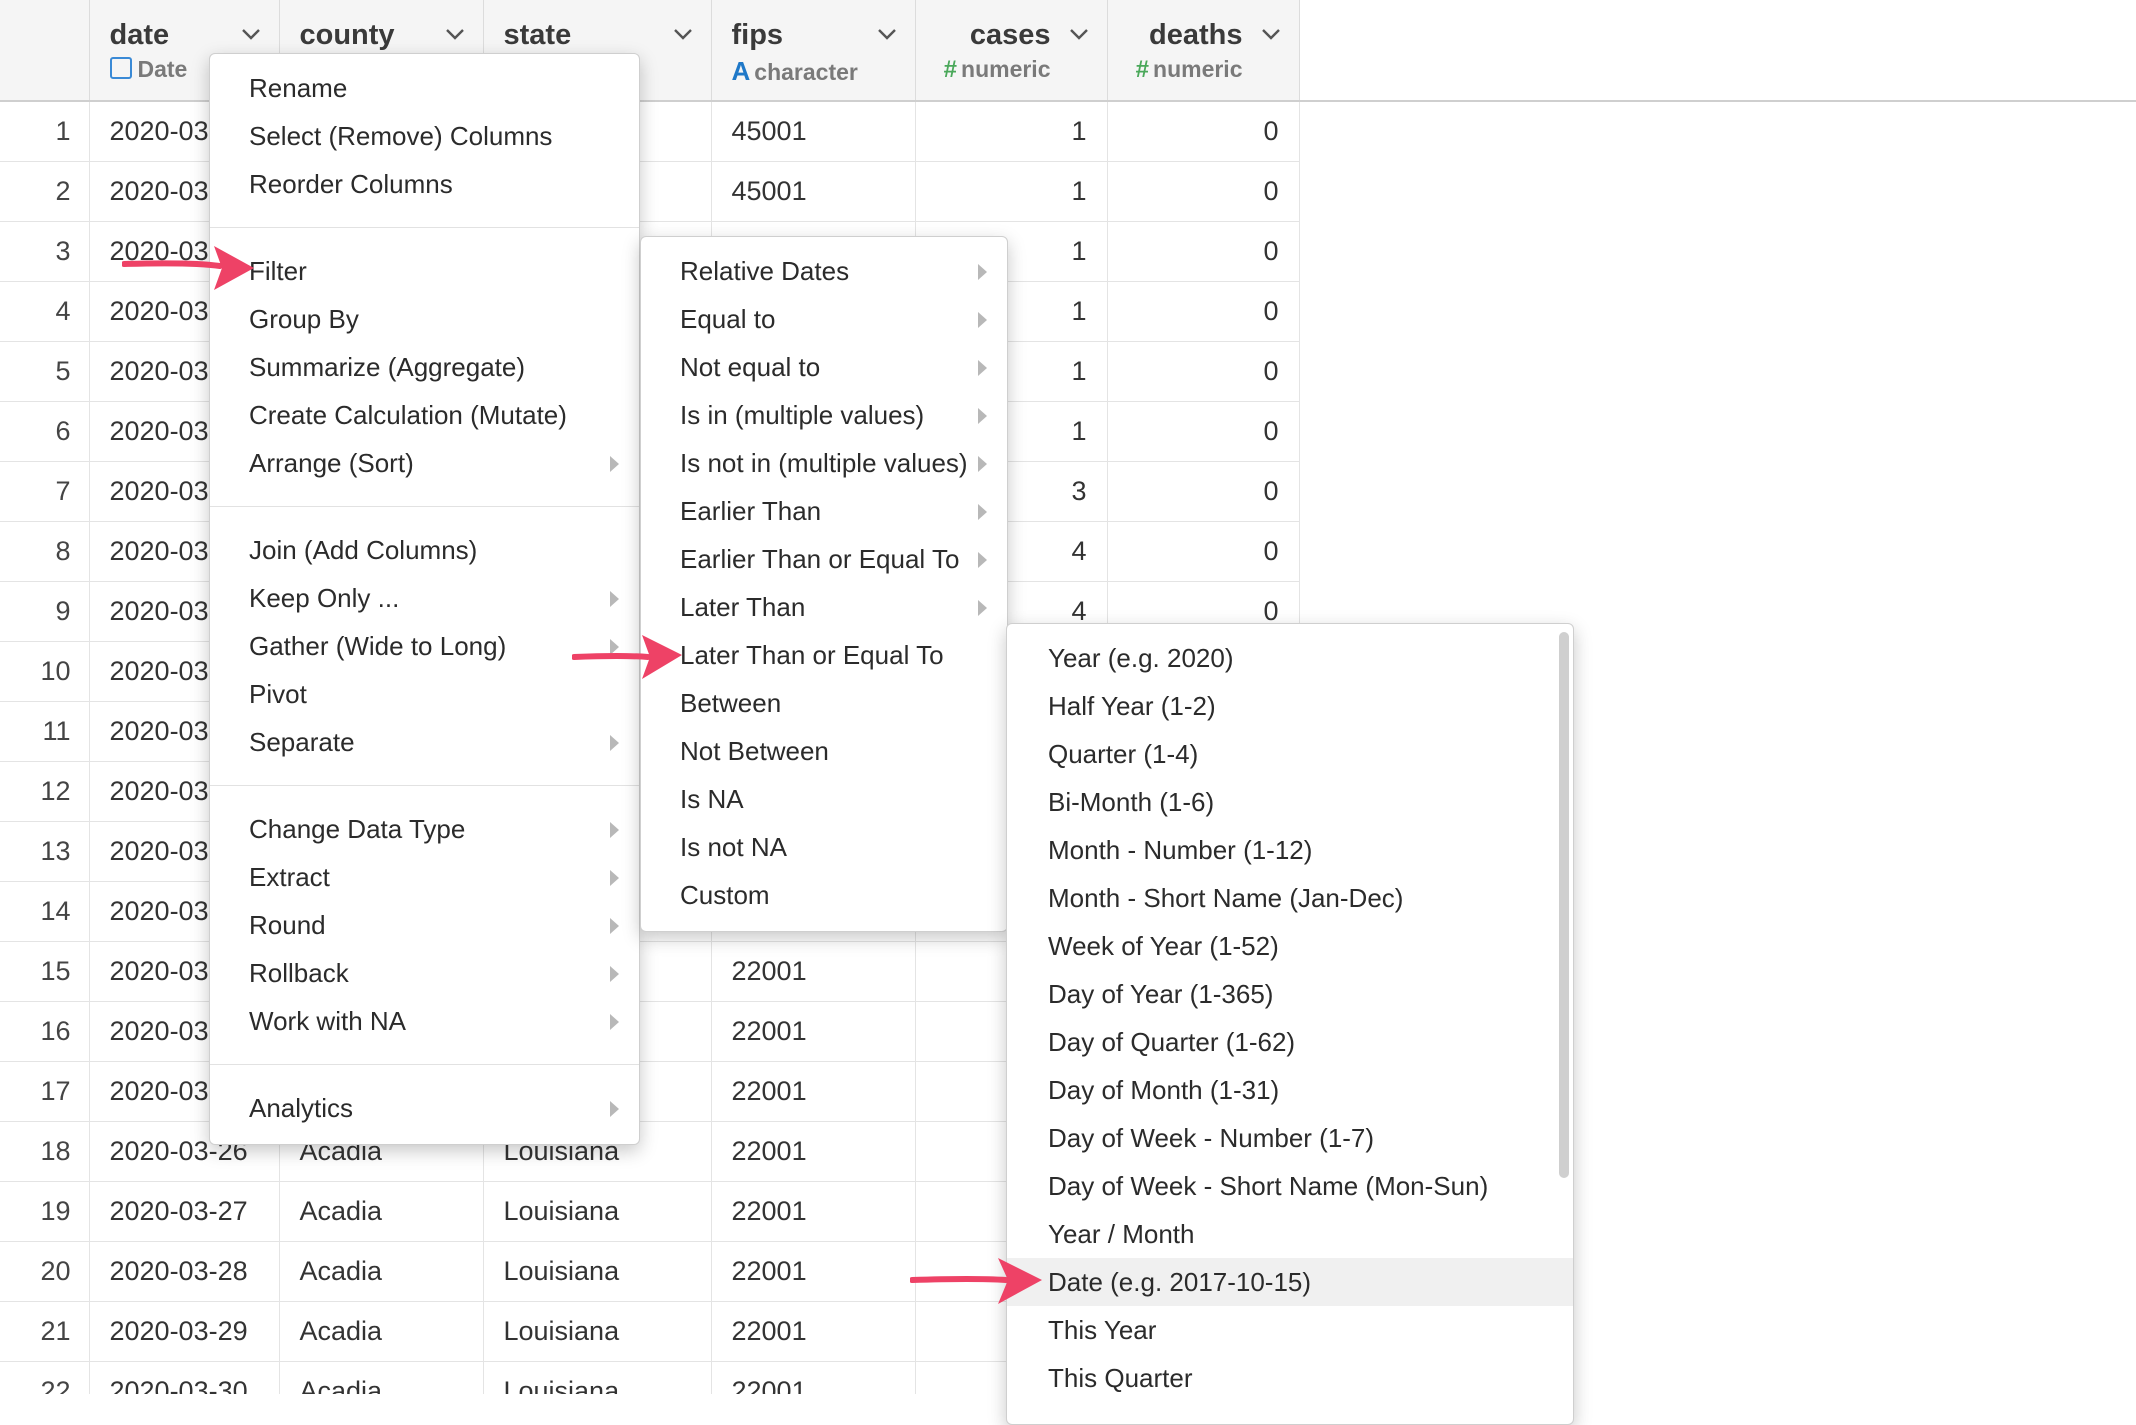 The image size is (2136, 1425). Describe the element at coordinates (1290, 754) in the screenshot. I see `date-unit-item-quarter-1-4: Quarter (1-4)` at that location.